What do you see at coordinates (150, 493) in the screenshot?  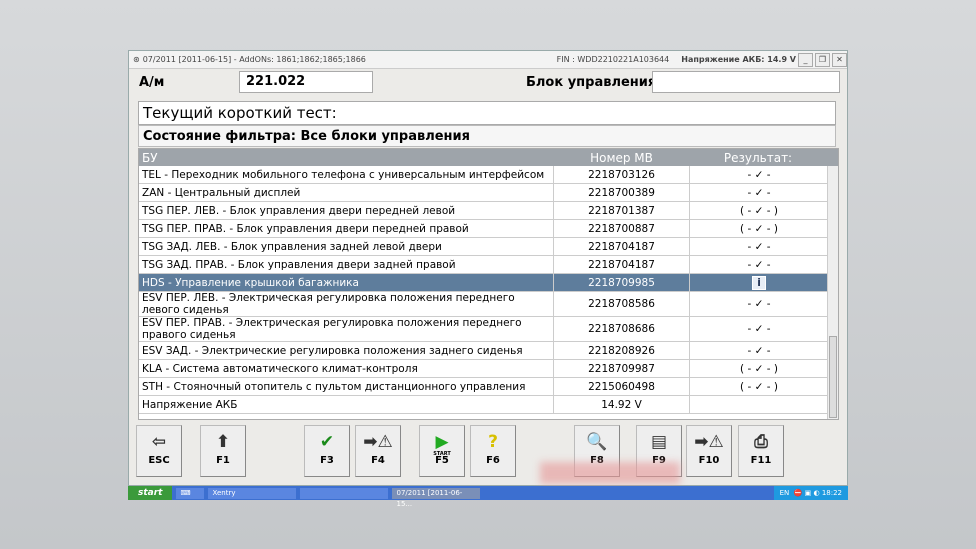 I see `start-button: start` at bounding box center [150, 493].